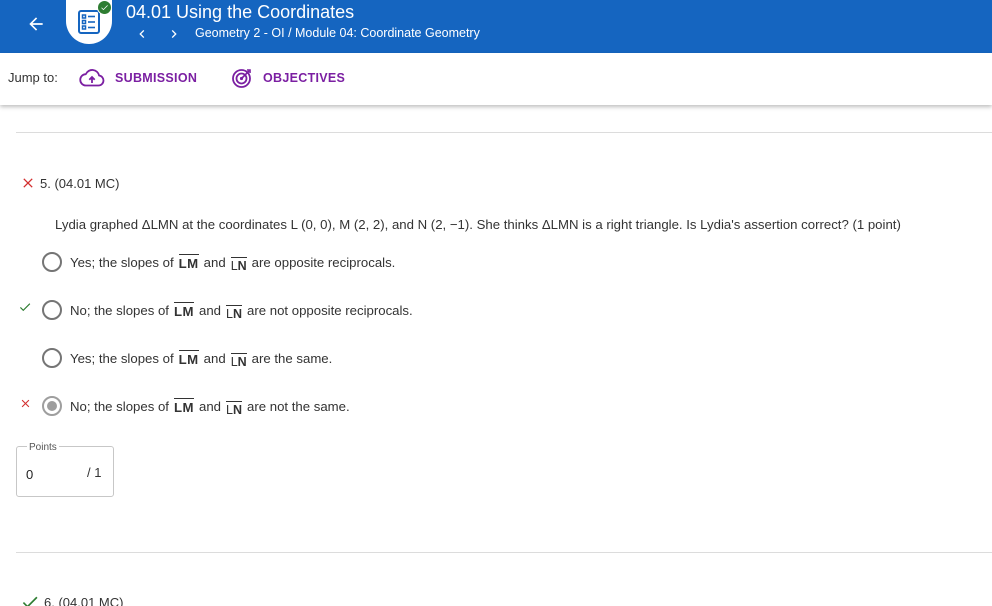 This screenshot has width=992, height=606. Describe the element at coordinates (298, 406) in the screenshot. I see `option-suffix: are not the same.` at that location.